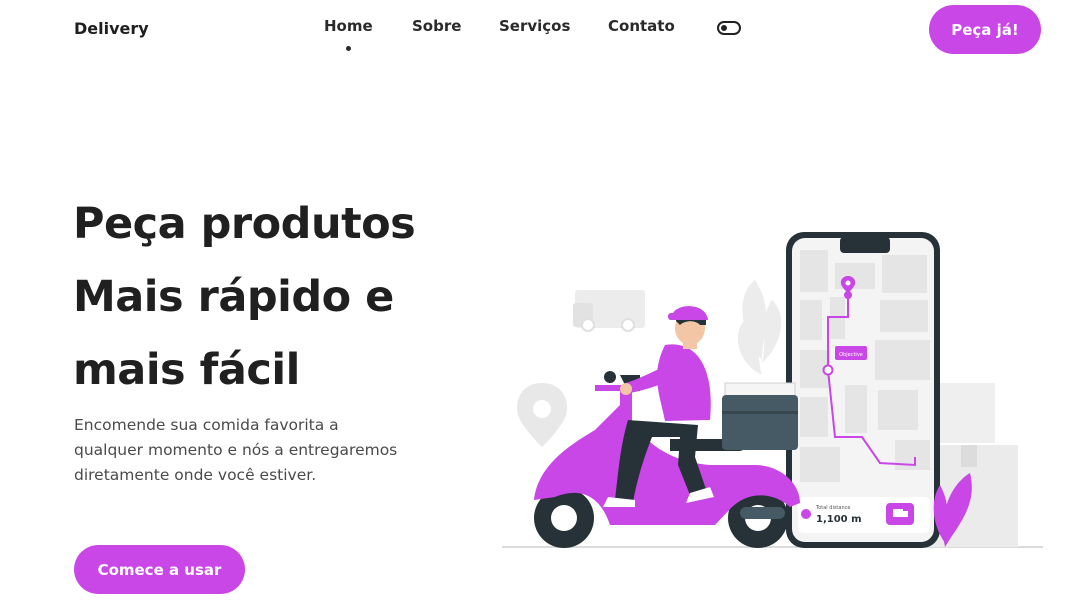  I want to click on active-indicator-dot, so click(348, 48).